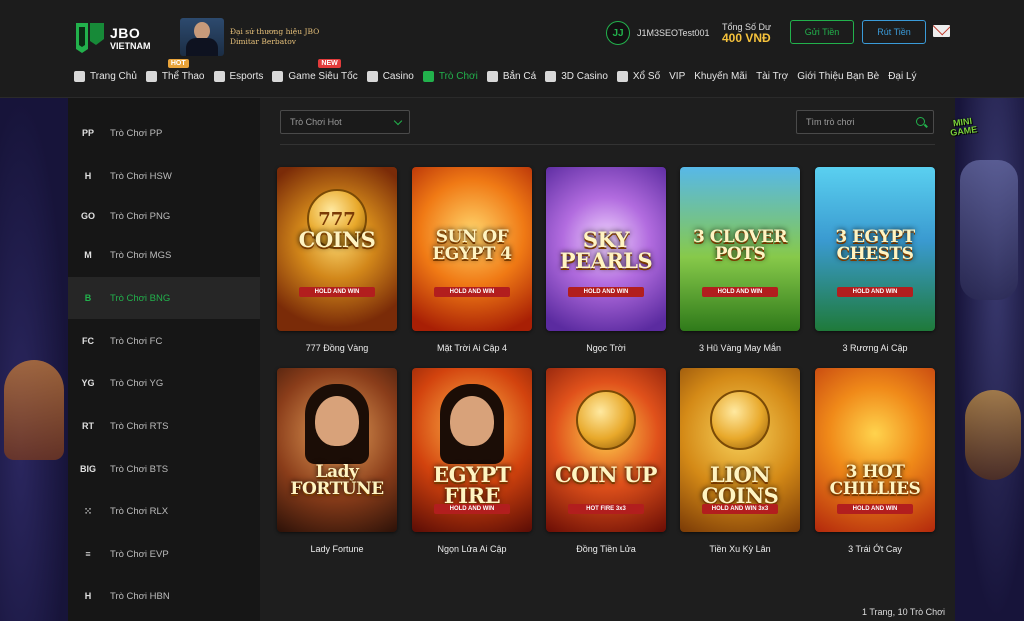 The image size is (1024, 621). I want to click on game-art-title: SUN OF EGYPT 4, so click(472, 245).